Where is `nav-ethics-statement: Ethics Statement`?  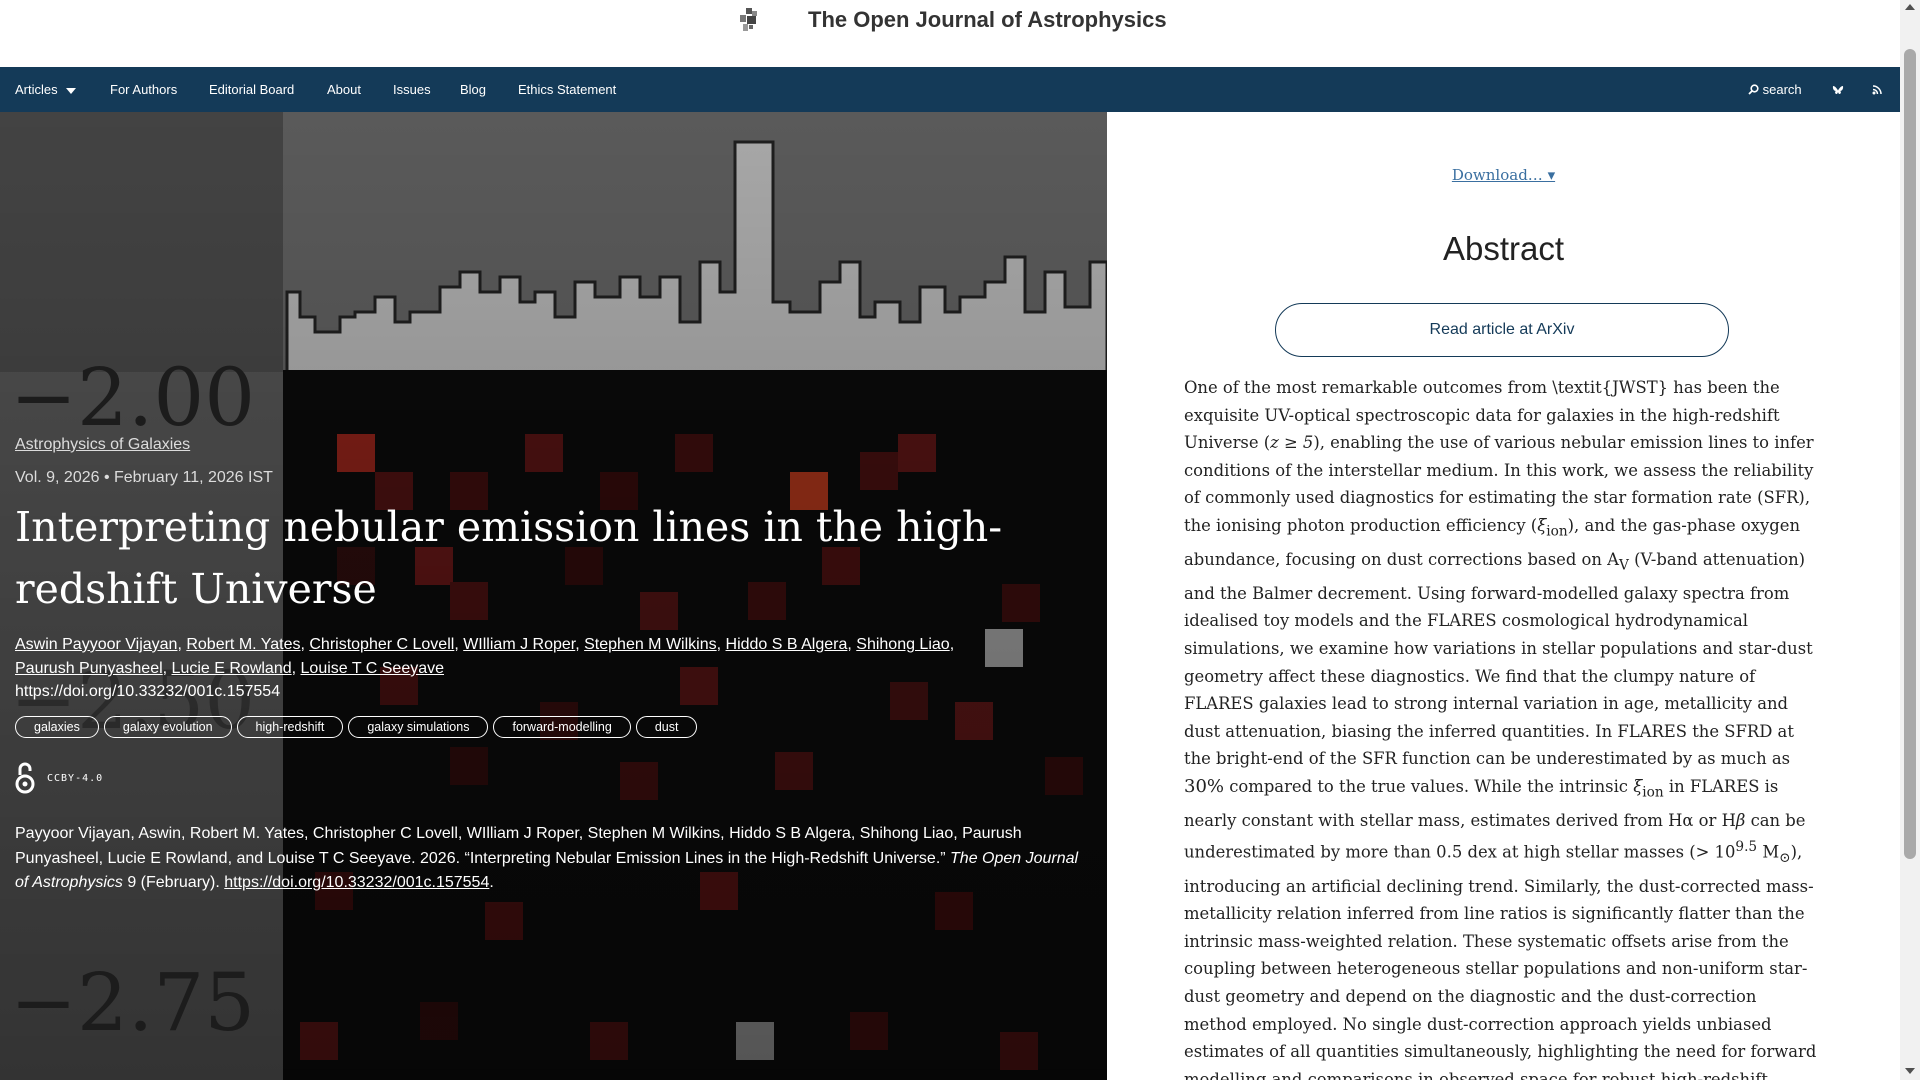
nav-ethics-statement: Ethics Statement is located at coordinates (567, 89).